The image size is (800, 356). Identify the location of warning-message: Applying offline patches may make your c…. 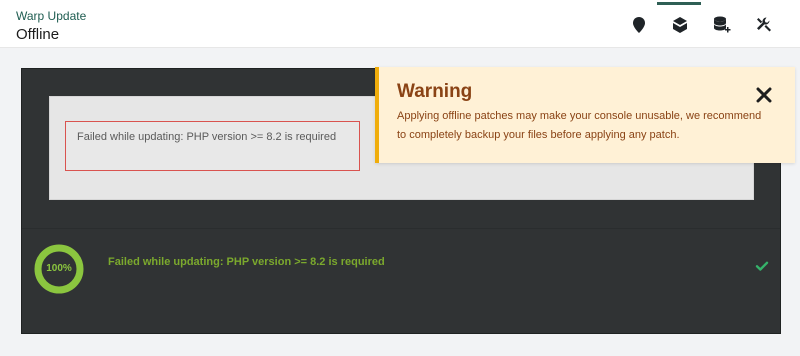
(579, 125).